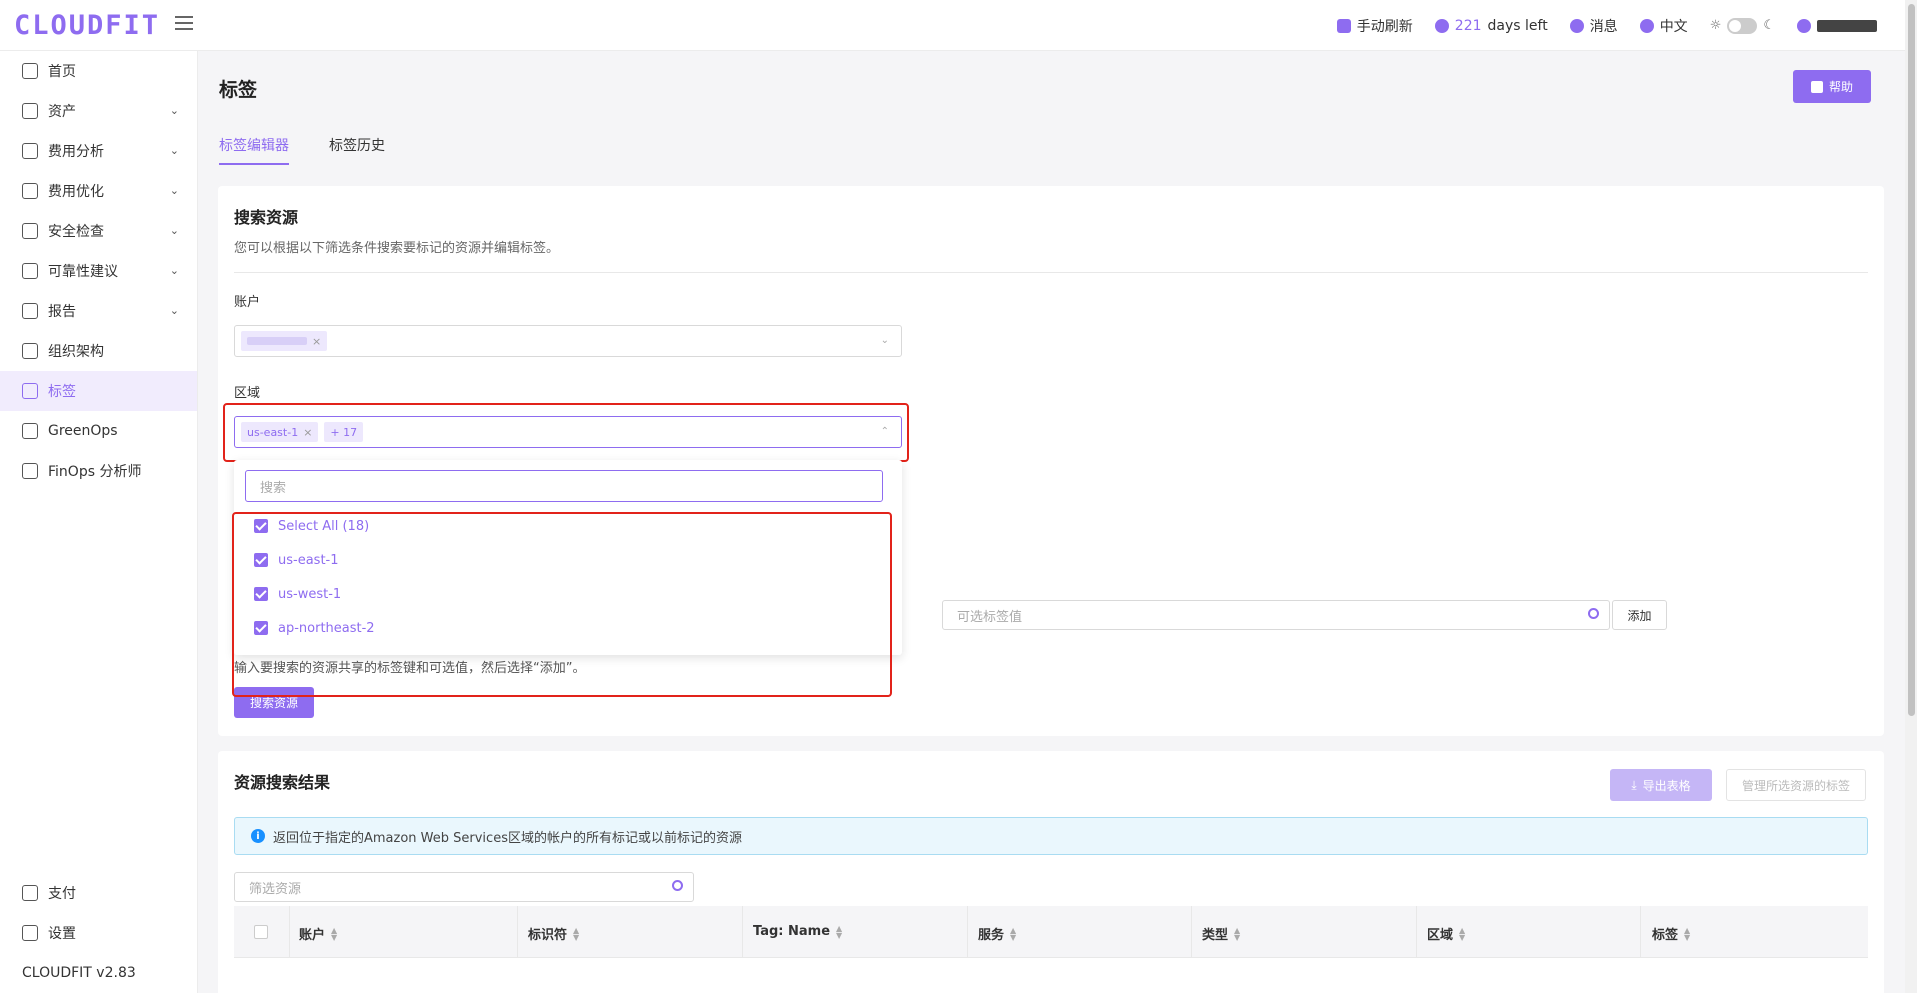 This screenshot has height=993, width=1917. Describe the element at coordinates (1837, 25) in the screenshot. I see `user-menu` at that location.